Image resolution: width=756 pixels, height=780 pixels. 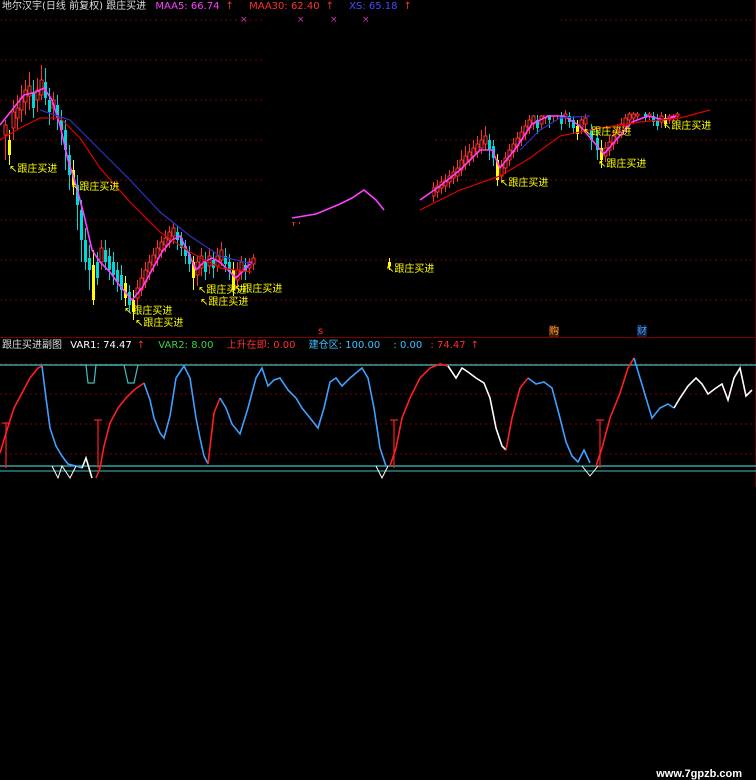 What do you see at coordinates (320, 332) in the screenshot?
I see `event-marker-s: s` at bounding box center [320, 332].